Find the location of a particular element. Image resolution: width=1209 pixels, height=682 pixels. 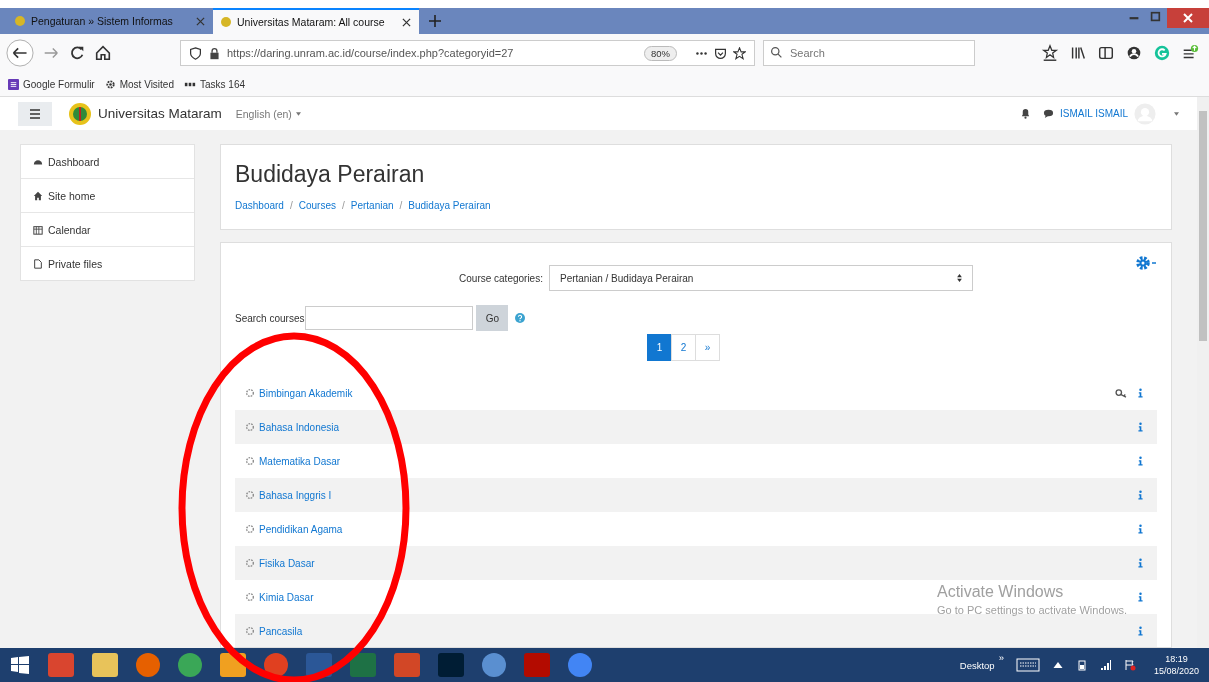

calendar-icon is located at coordinates (38, 229).